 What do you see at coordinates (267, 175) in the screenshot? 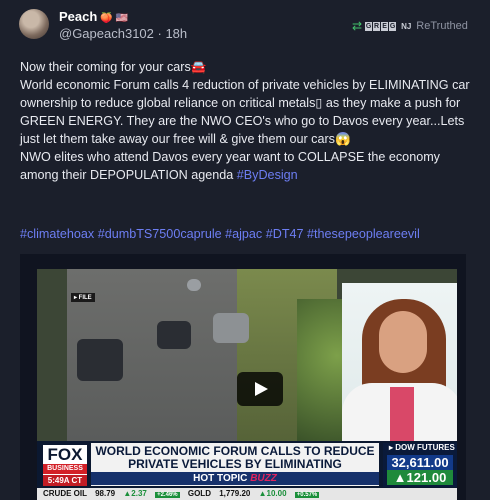
I see `hashtag-link: #ByDesign` at bounding box center [267, 175].